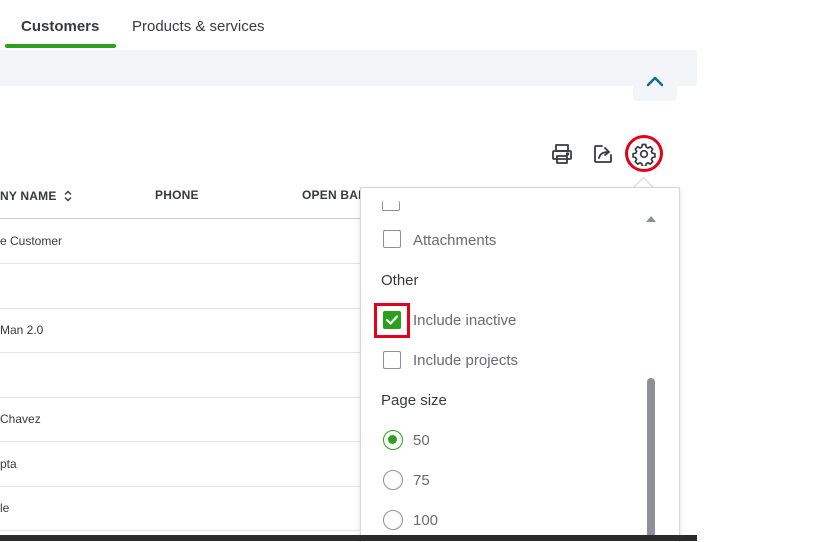 The height and width of the screenshot is (542, 819). Describe the element at coordinates (393, 440) in the screenshot. I see `page-size-50-radio` at that location.